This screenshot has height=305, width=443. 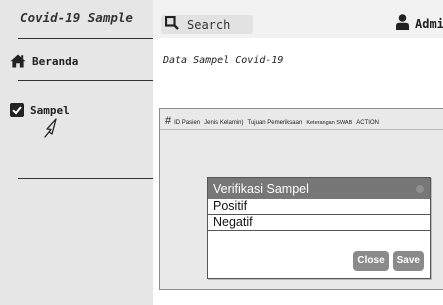 What do you see at coordinates (168, 121) in the screenshot?
I see `column-header-number: #` at bounding box center [168, 121].